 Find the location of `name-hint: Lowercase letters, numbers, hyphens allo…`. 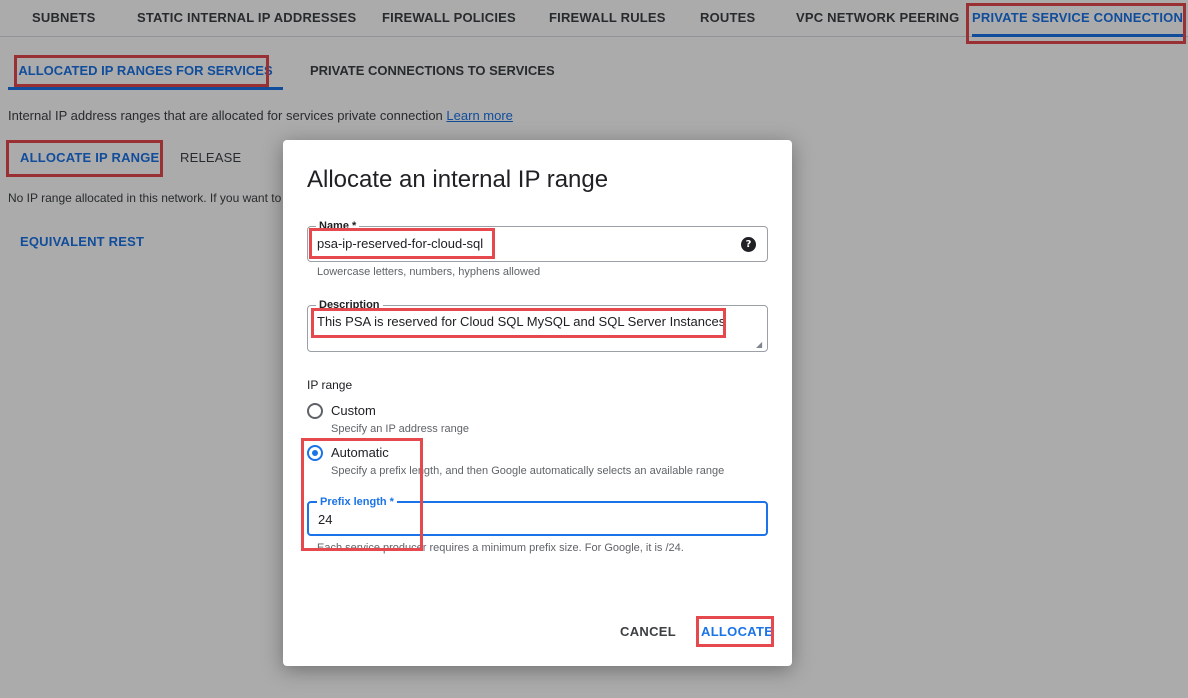

name-hint: Lowercase letters, numbers, hyphens allo… is located at coordinates (429, 272).